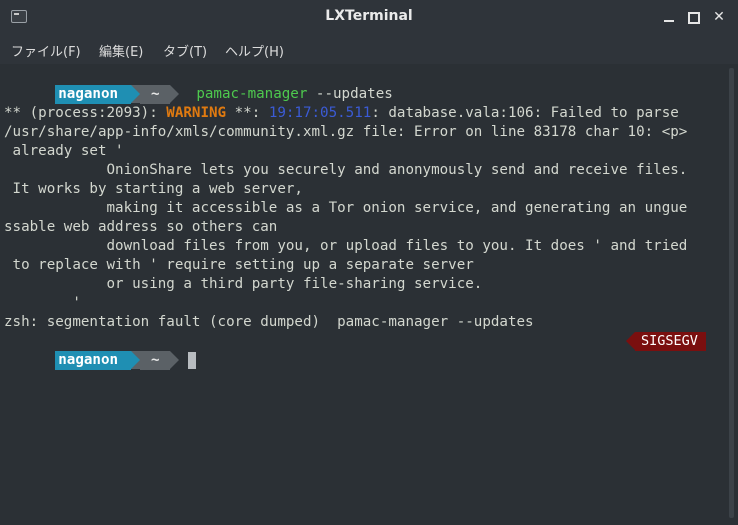 The image size is (738, 525). I want to click on window-title: LXTerminal, so click(369, 16).